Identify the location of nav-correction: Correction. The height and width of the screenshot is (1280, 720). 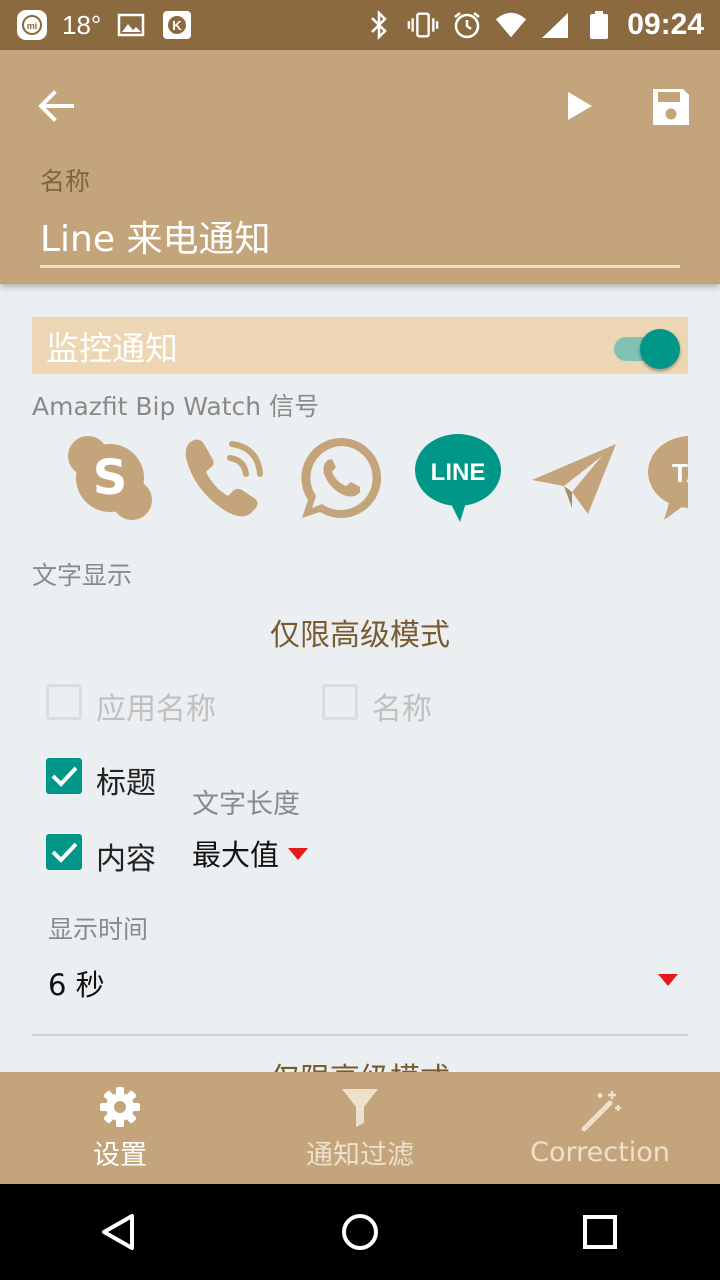
(600, 1128).